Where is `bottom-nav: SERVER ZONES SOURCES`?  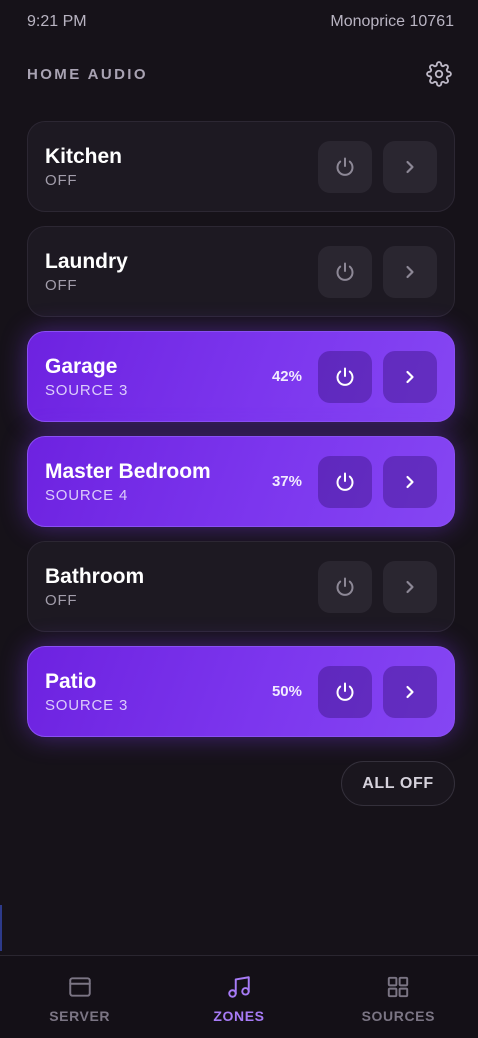
bottom-nav: SERVER ZONES SOURCES is located at coordinates (239, 996).